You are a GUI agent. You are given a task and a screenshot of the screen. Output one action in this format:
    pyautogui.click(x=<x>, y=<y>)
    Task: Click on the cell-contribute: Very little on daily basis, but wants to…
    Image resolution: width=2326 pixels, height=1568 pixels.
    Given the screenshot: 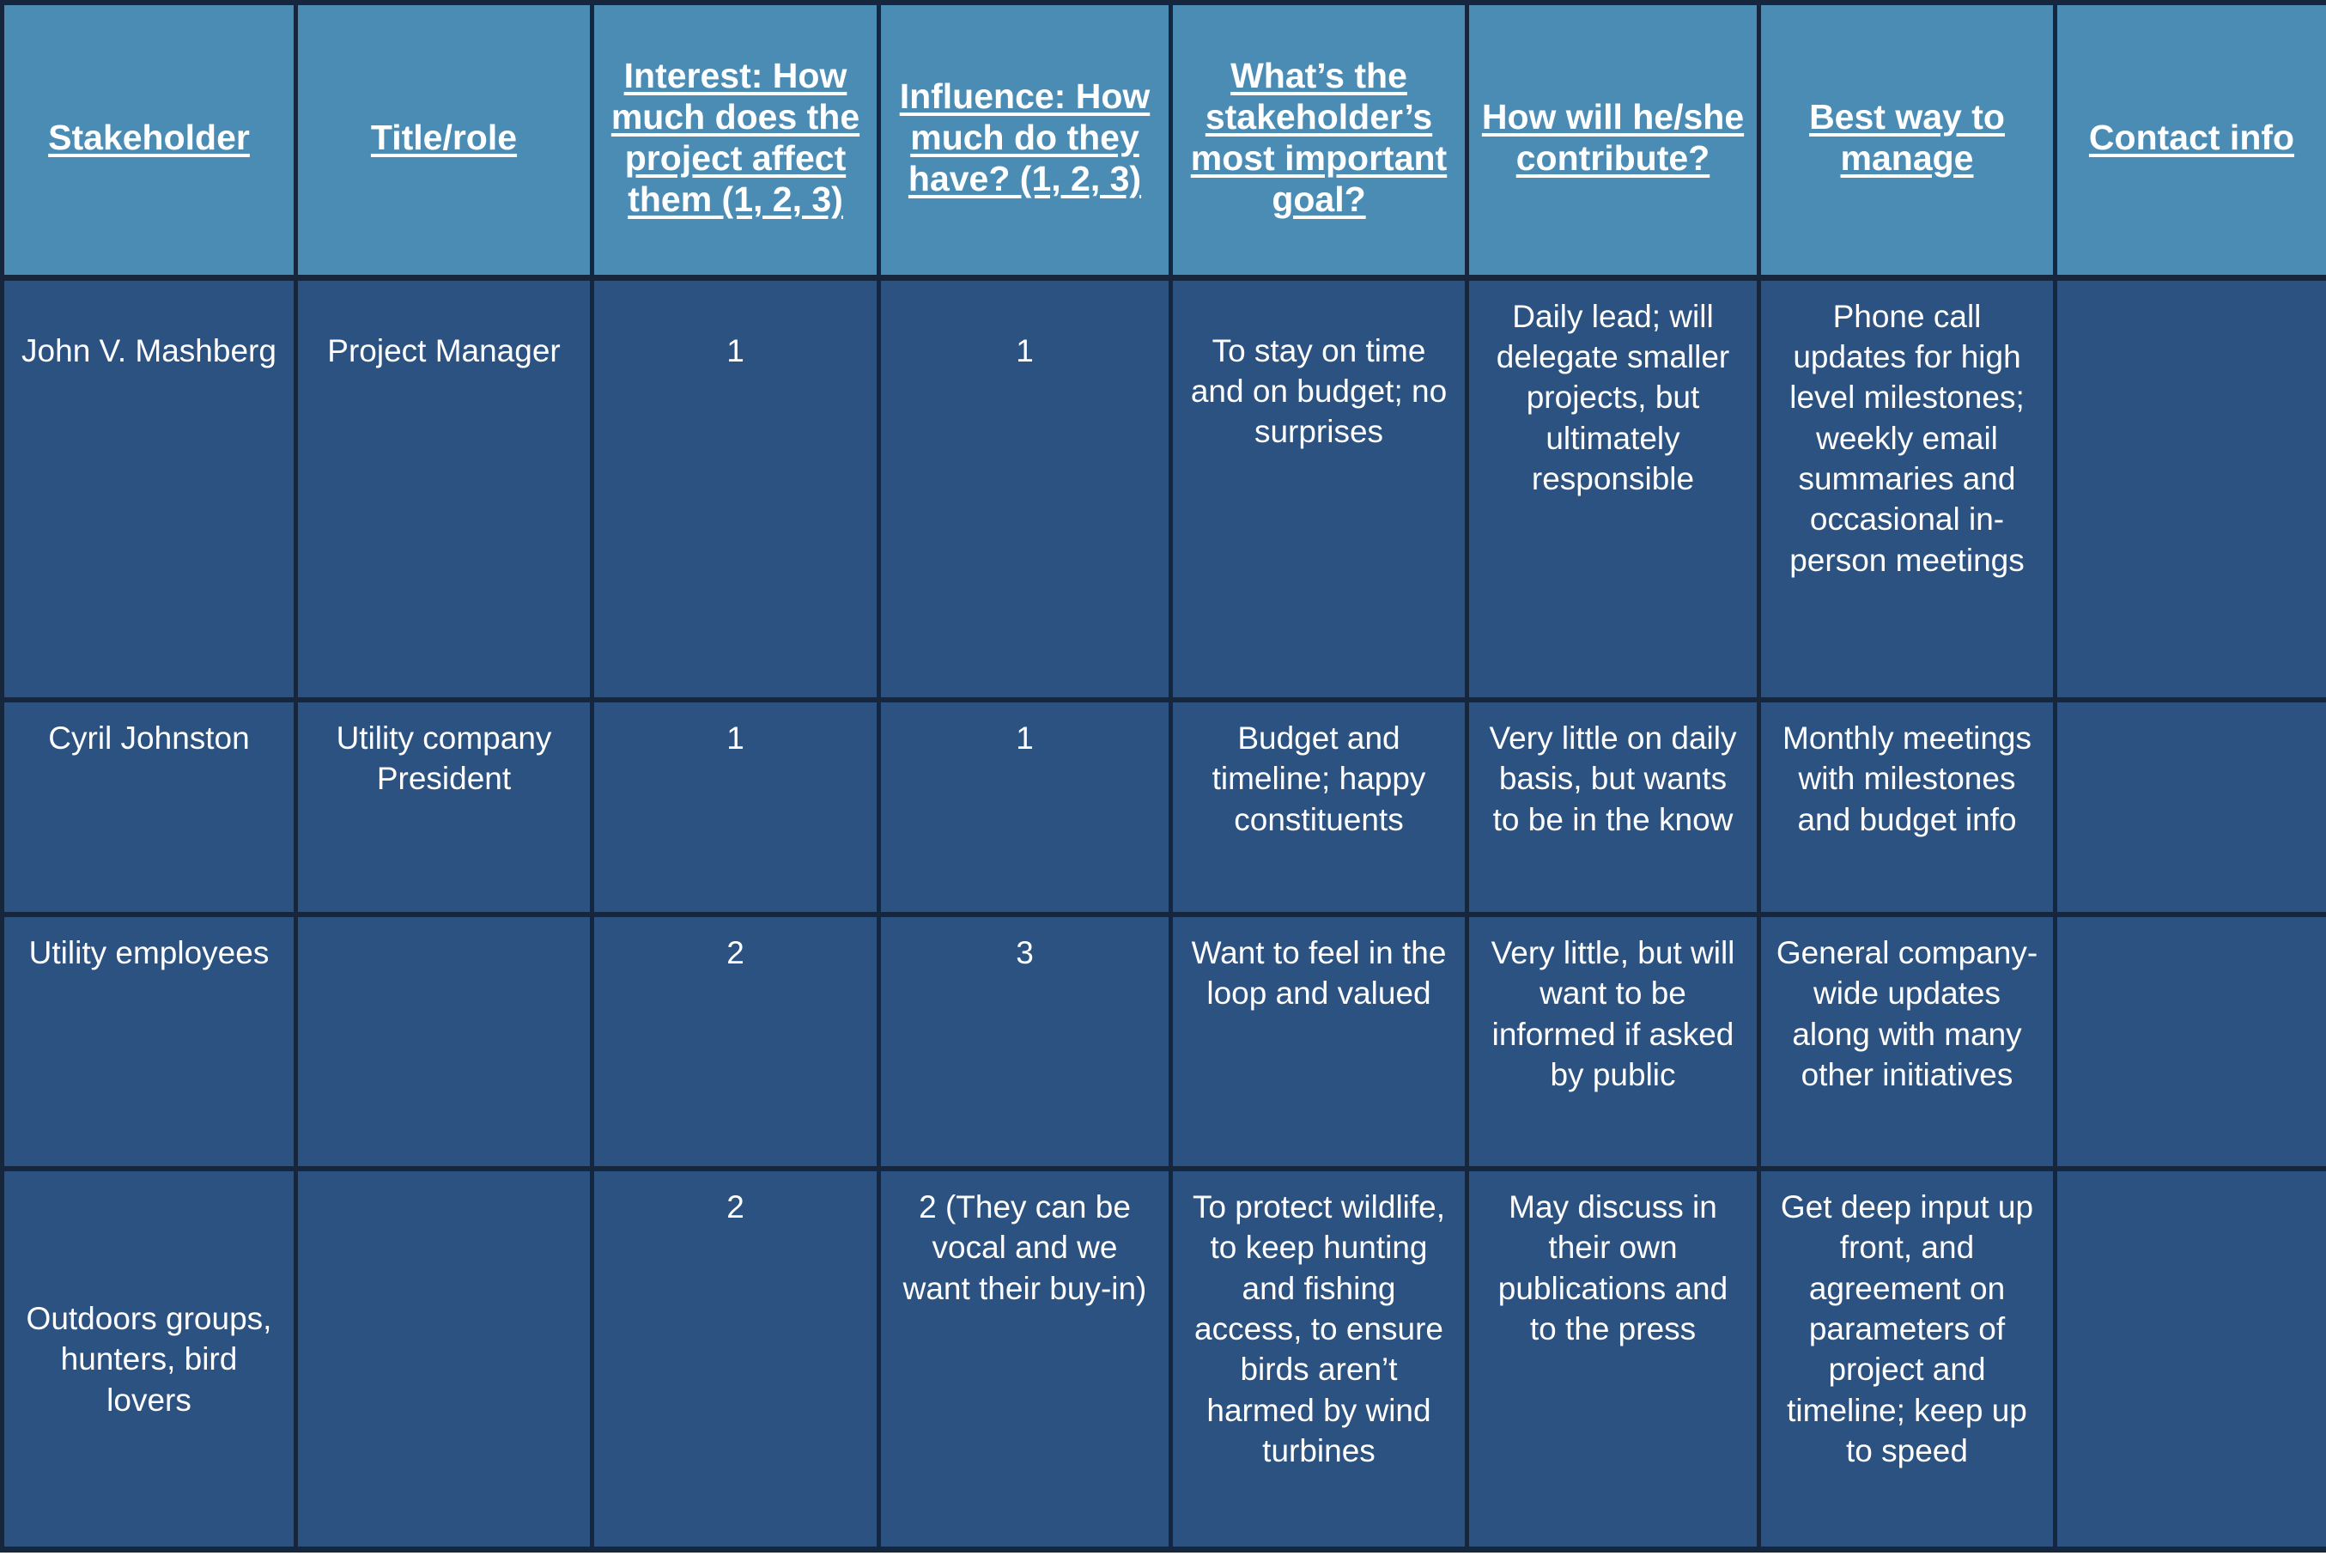 What is the action you would take?
    pyautogui.click(x=1613, y=808)
    